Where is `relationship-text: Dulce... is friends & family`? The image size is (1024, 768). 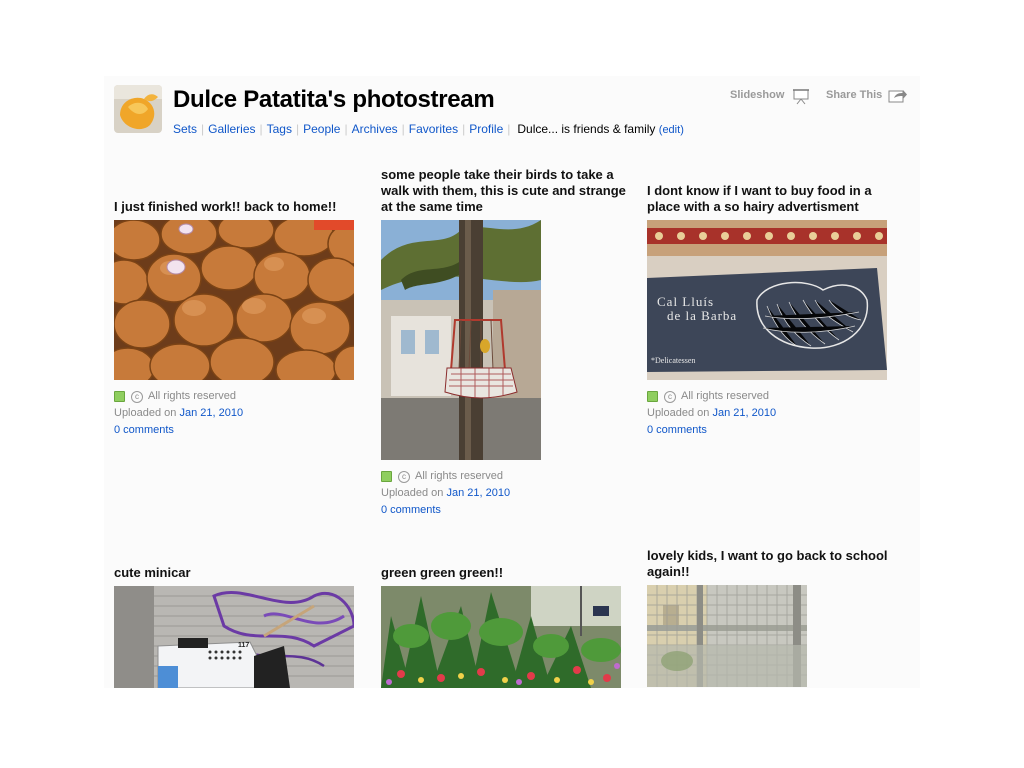
relationship-text: Dulce... is friends & family is located at coordinates (586, 129).